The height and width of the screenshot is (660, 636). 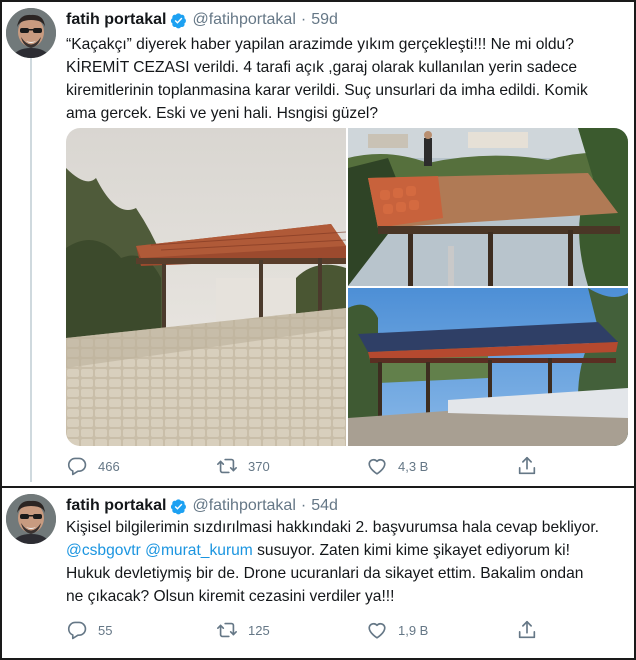 I want to click on tweet-timestamp: 59d, so click(x=324, y=20).